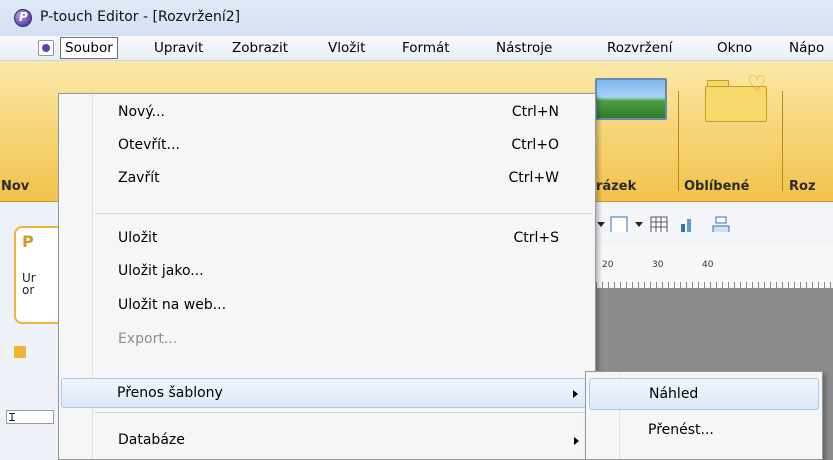 Image resolution: width=833 pixels, height=460 pixels. I want to click on ruler: 20 30 40, so click(711, 267).